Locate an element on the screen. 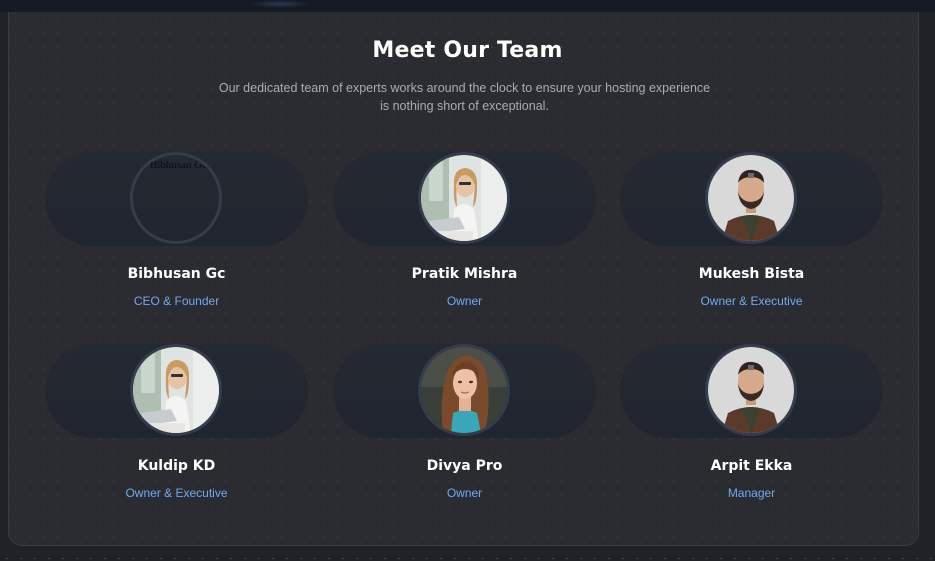  member-name: Pratik Mishra is located at coordinates (464, 274).